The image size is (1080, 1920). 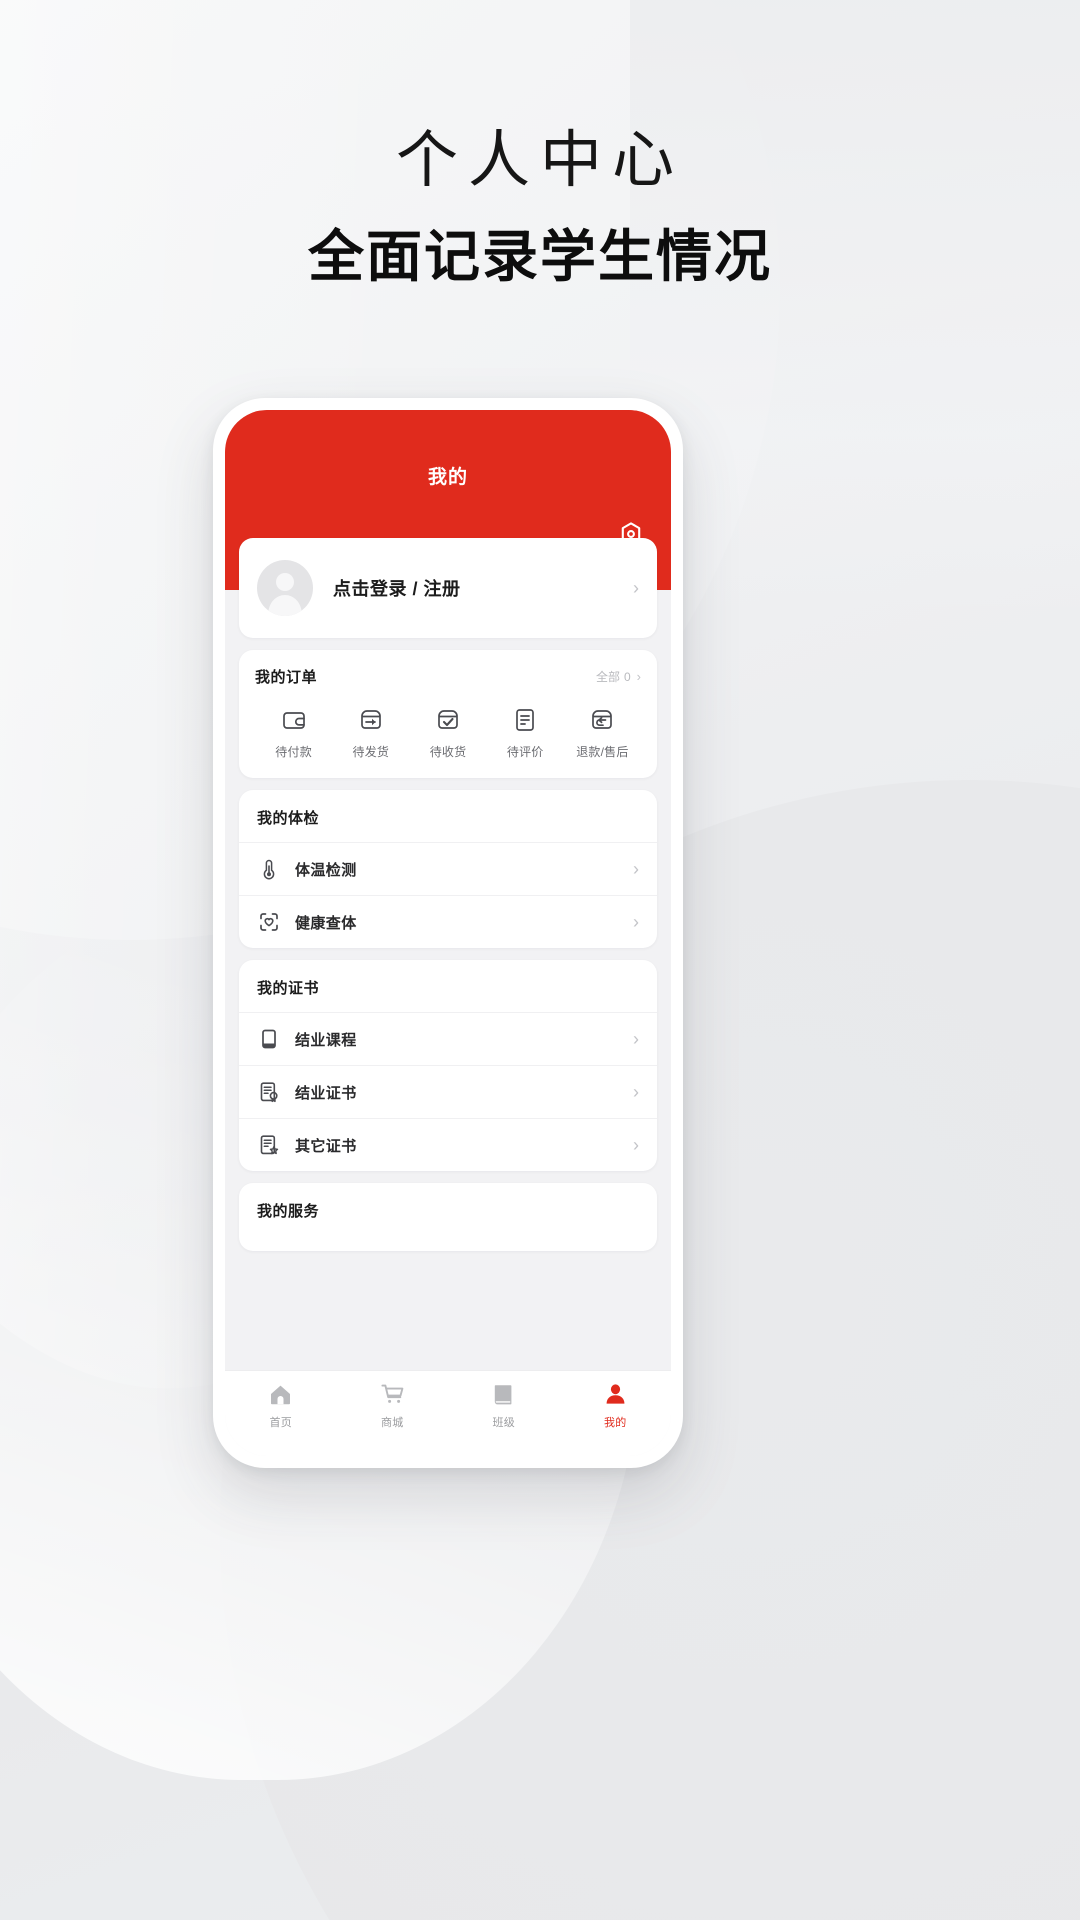 I want to click on user-avatar-icon, so click(x=285, y=588).